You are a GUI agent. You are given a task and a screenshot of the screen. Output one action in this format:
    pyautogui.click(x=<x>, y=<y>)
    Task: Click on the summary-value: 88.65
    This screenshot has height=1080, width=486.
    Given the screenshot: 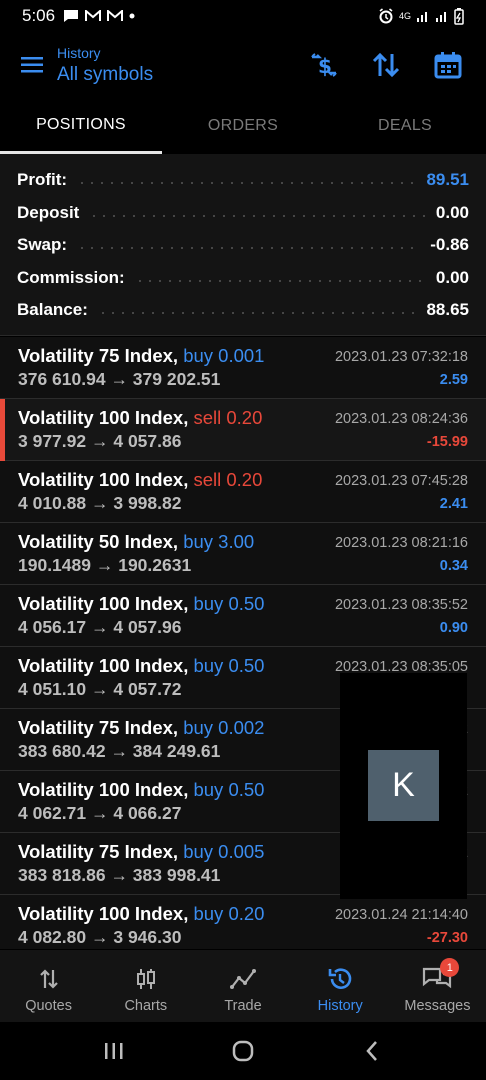 What is the action you would take?
    pyautogui.click(x=447, y=310)
    